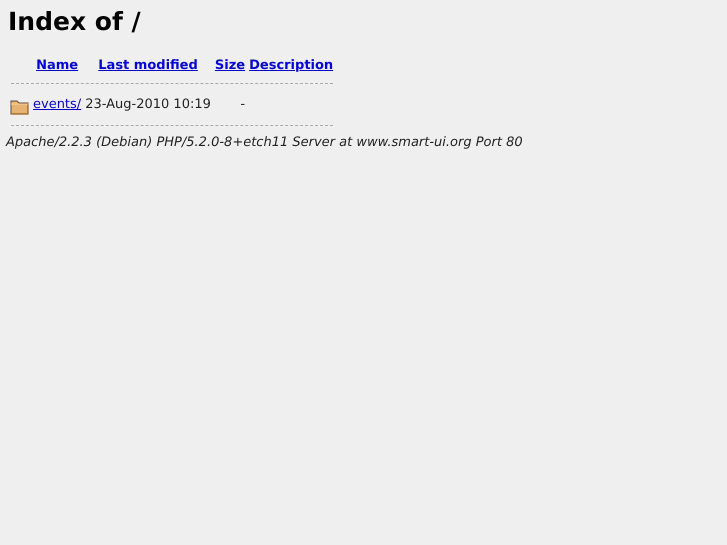 Image resolution: width=727 pixels, height=545 pixels. What do you see at coordinates (291, 65) in the screenshot?
I see `column-sort-link: Description` at bounding box center [291, 65].